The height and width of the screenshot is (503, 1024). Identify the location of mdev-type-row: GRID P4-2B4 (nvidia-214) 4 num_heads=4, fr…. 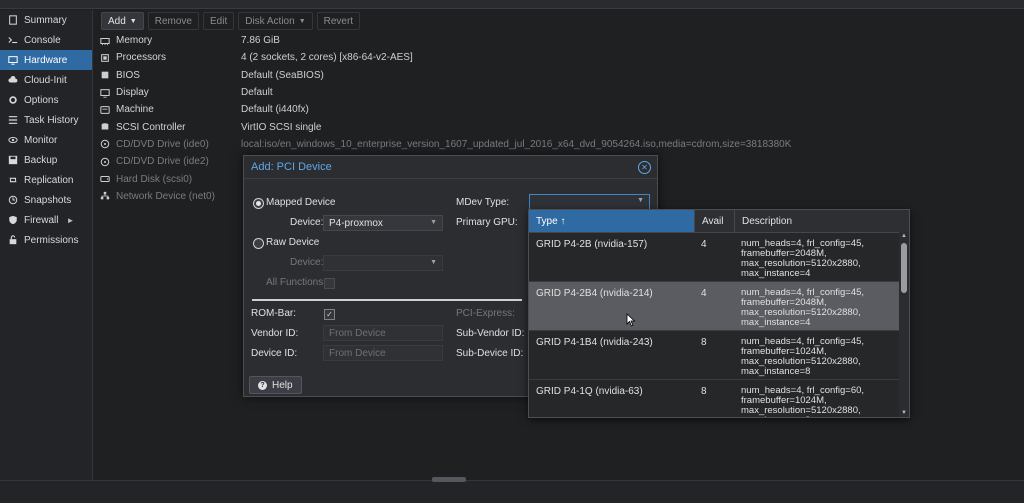
(719, 306).